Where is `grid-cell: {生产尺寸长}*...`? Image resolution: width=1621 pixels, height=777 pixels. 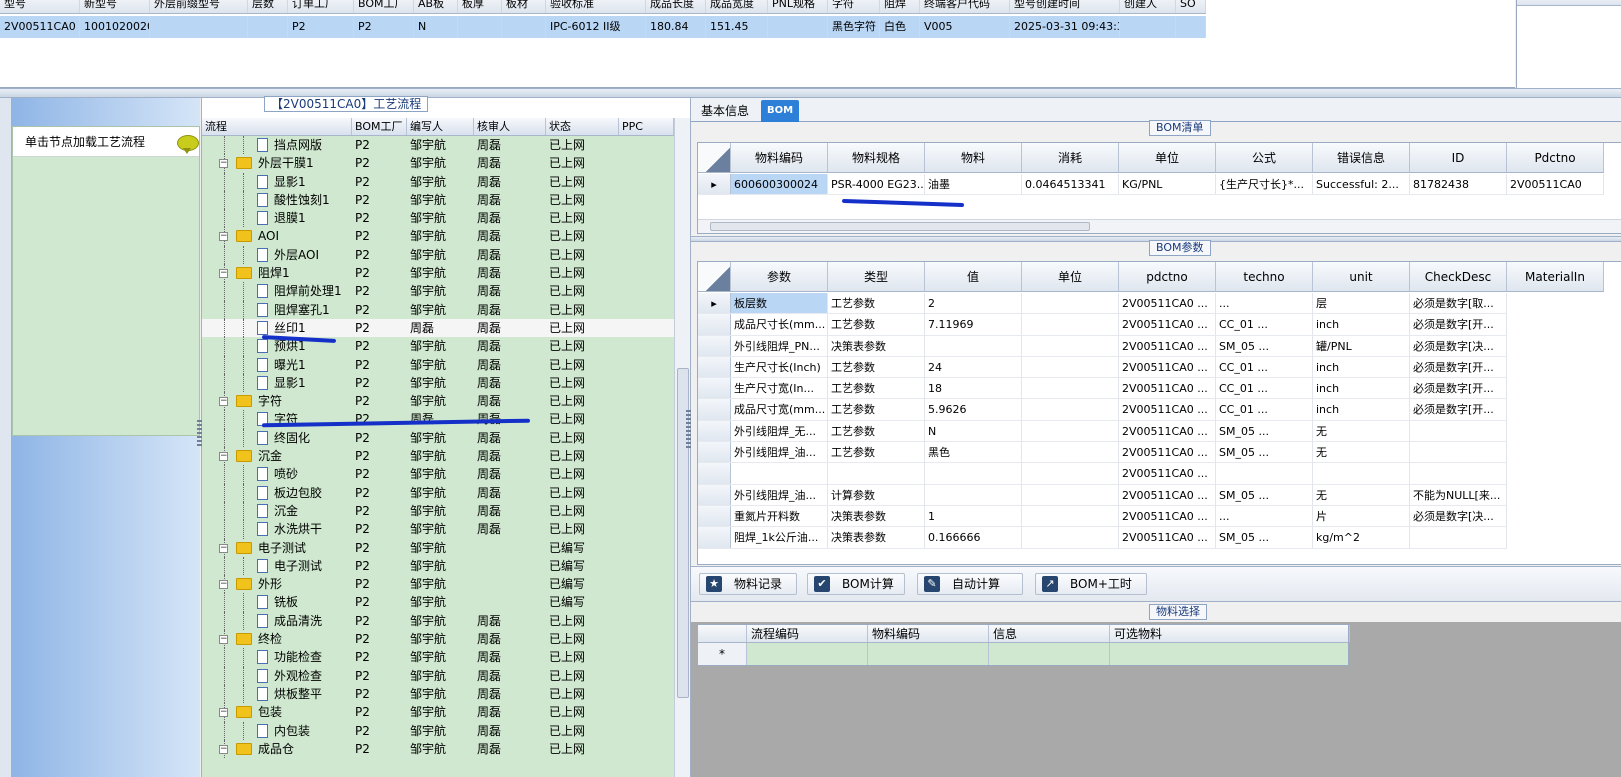 grid-cell: {生产尺寸长}*... is located at coordinates (1264, 184).